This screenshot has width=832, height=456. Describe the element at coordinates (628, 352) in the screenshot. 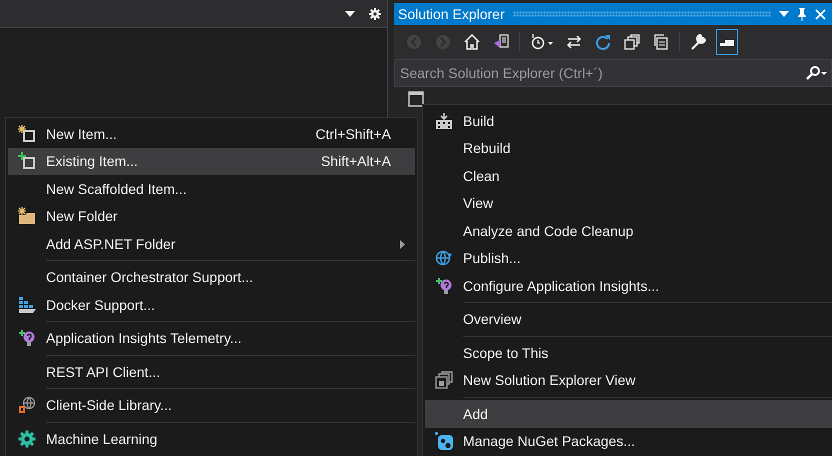

I see `menu-item: Scope to This` at that location.